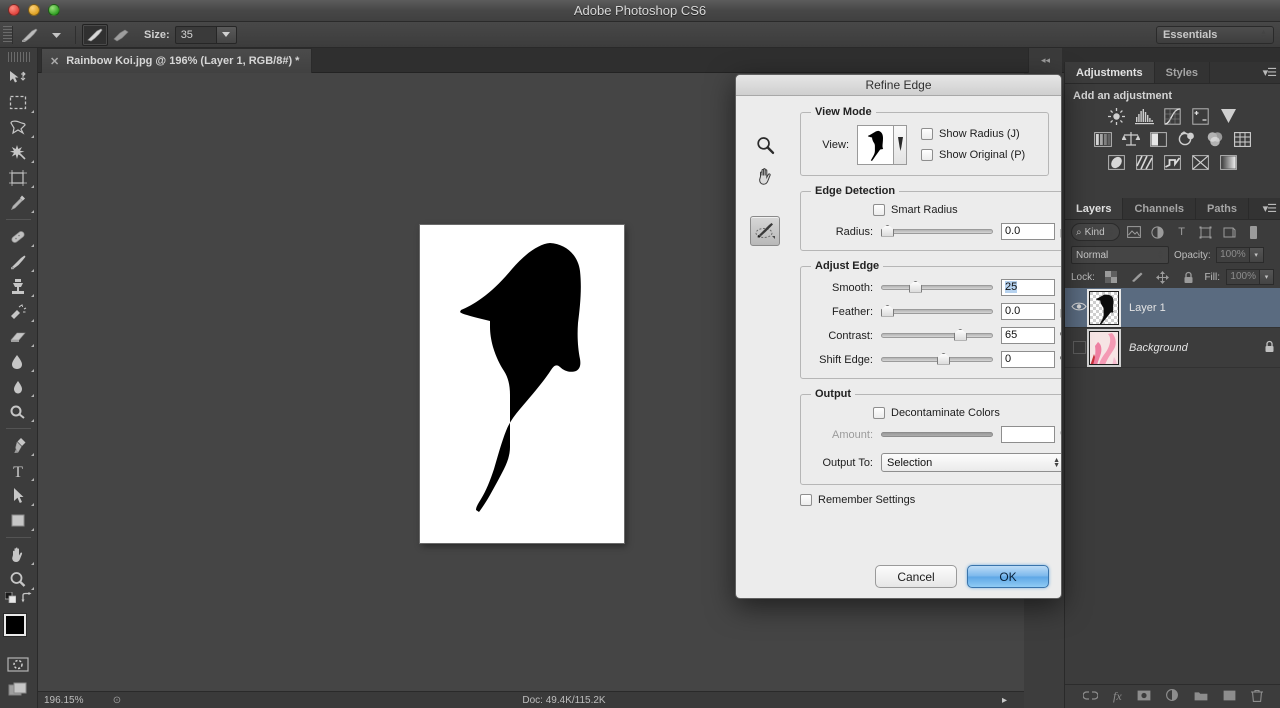 The width and height of the screenshot is (1280, 708). I want to click on tab-paths: Paths, so click(1222, 208).